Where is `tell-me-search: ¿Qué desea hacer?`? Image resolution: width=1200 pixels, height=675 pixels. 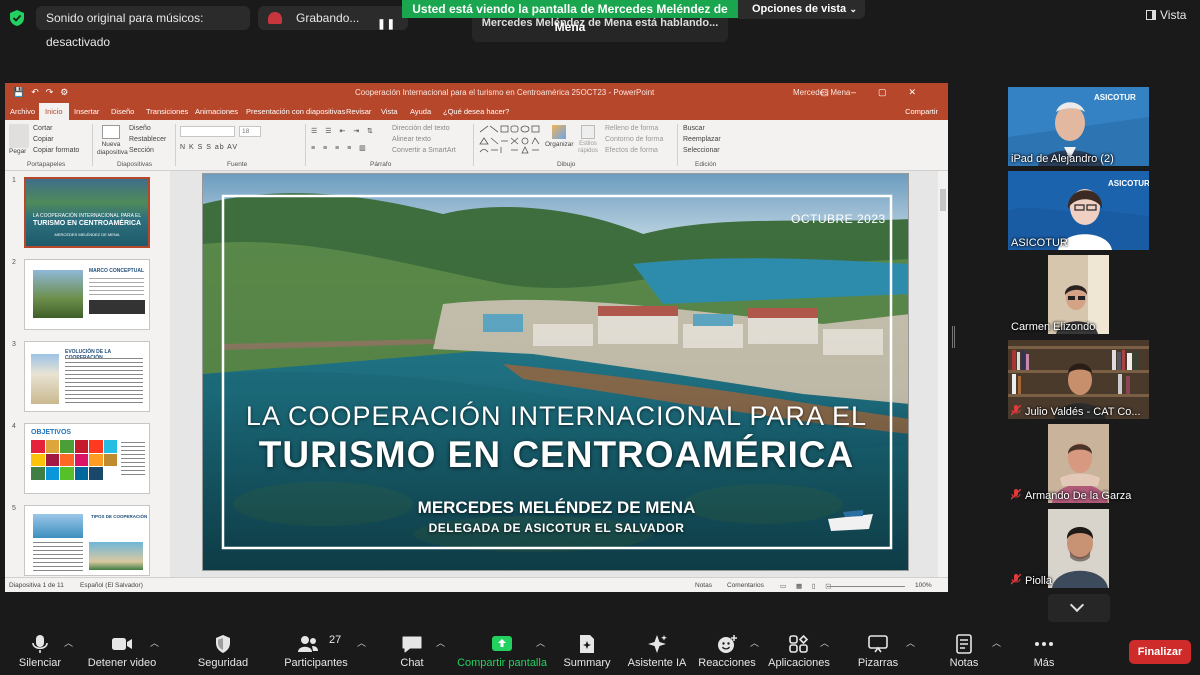 tell-me-search: ¿Qué desea hacer? is located at coordinates (476, 111).